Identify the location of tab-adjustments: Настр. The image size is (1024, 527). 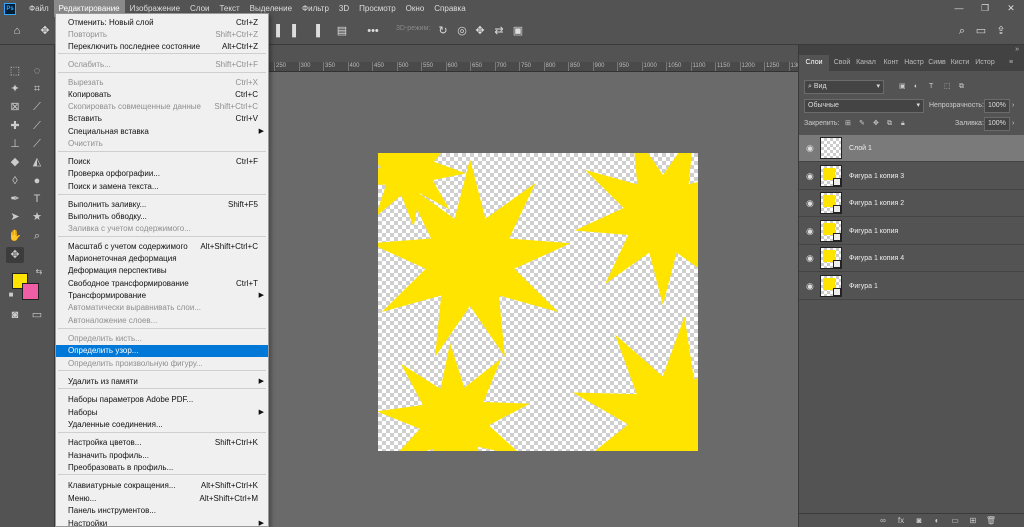
(914, 63).